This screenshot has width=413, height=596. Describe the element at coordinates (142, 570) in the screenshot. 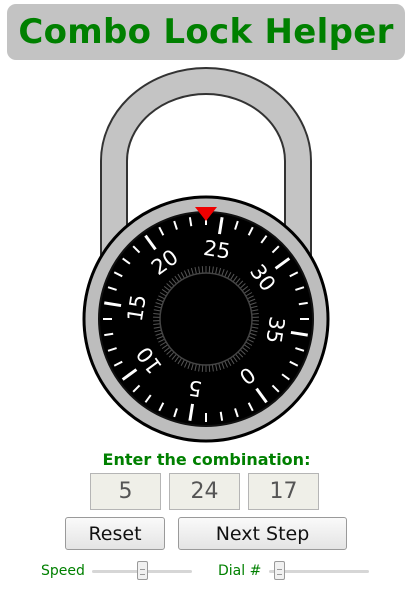

I see `speed-slider-thumb` at that location.